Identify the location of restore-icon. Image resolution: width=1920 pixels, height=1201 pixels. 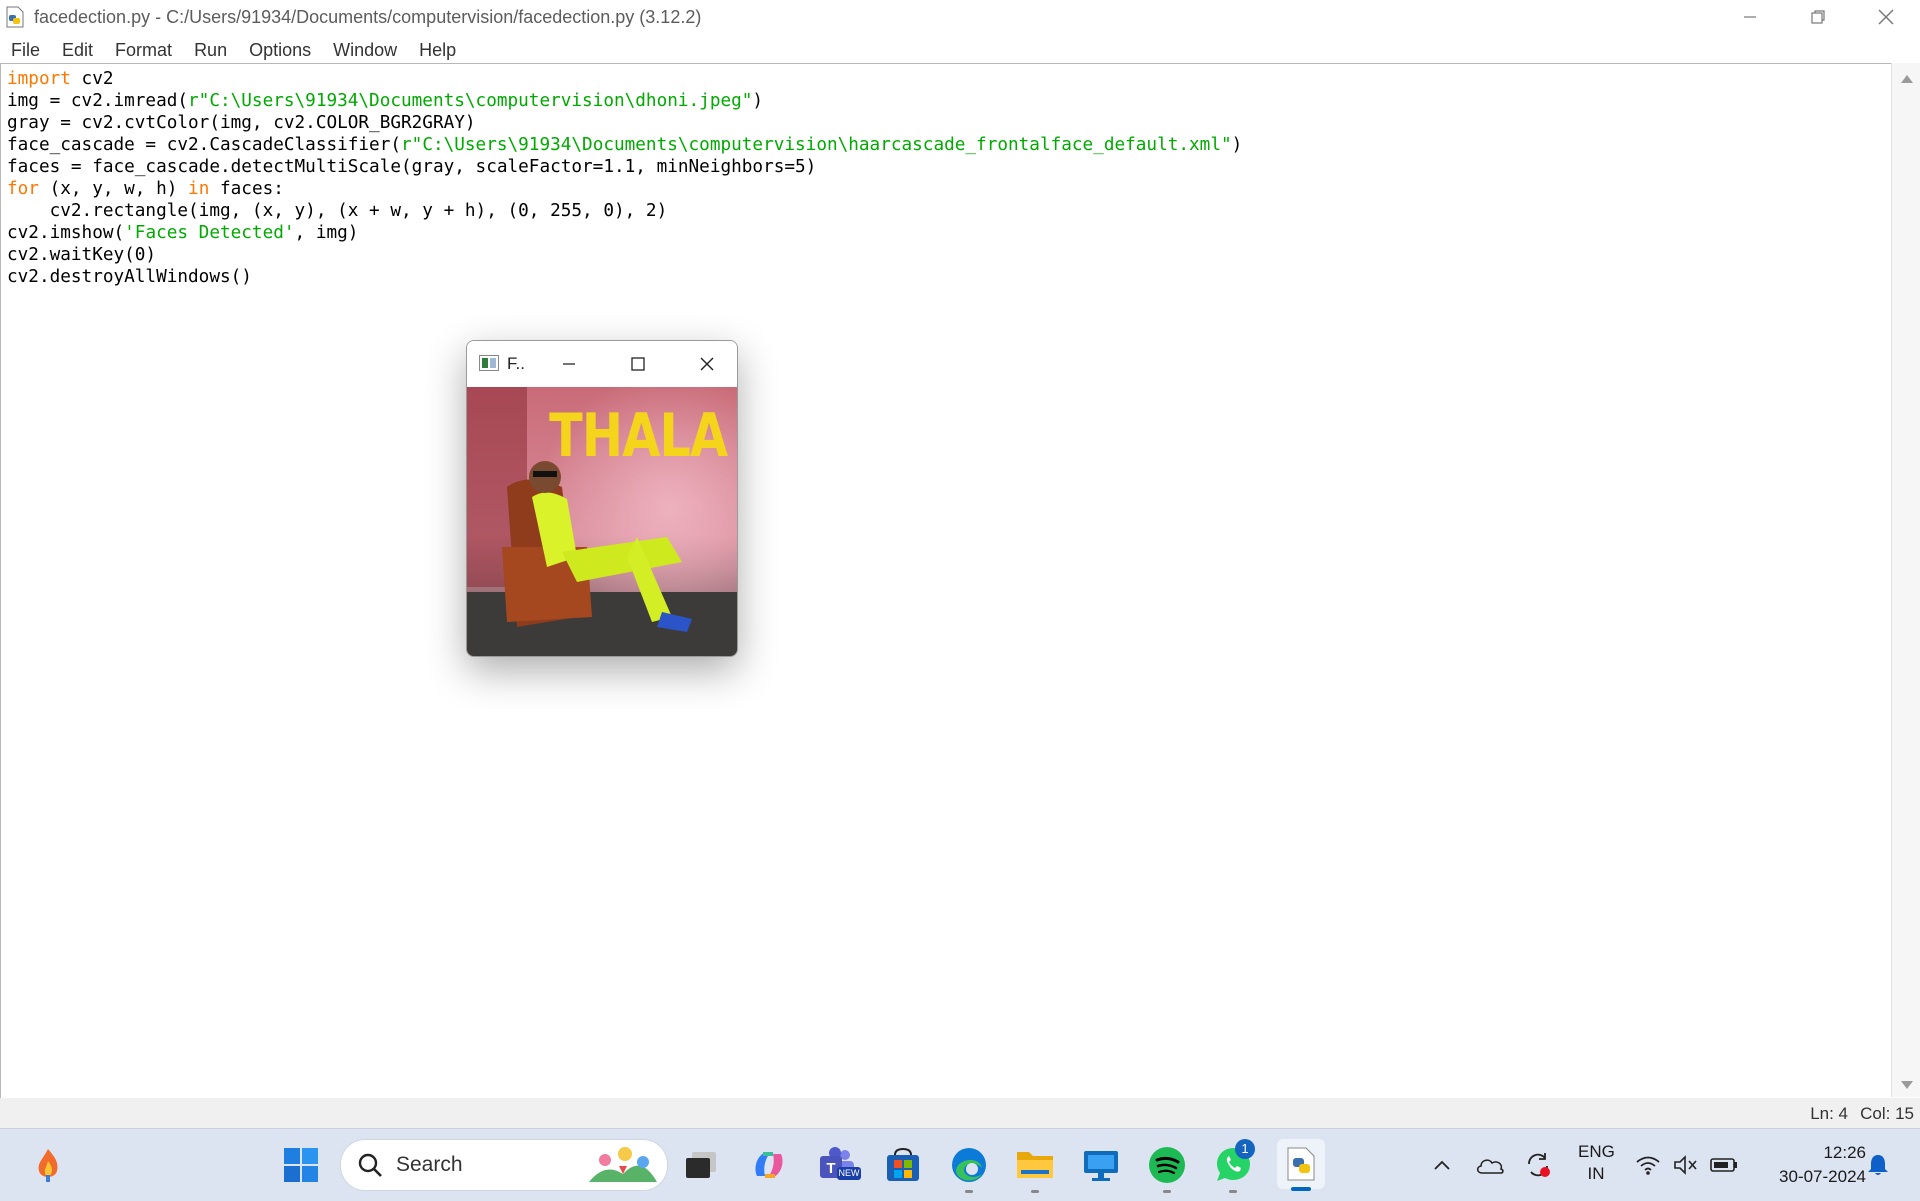
(1818, 17).